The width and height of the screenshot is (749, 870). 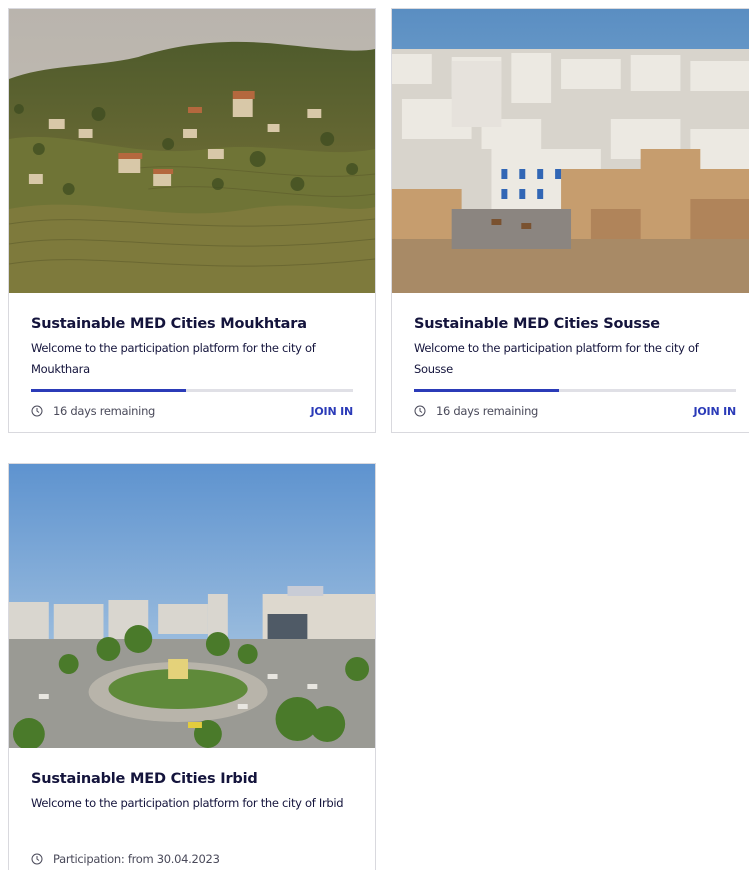 I want to click on participation-date: Participation: from 30.04.2023, so click(x=125, y=859).